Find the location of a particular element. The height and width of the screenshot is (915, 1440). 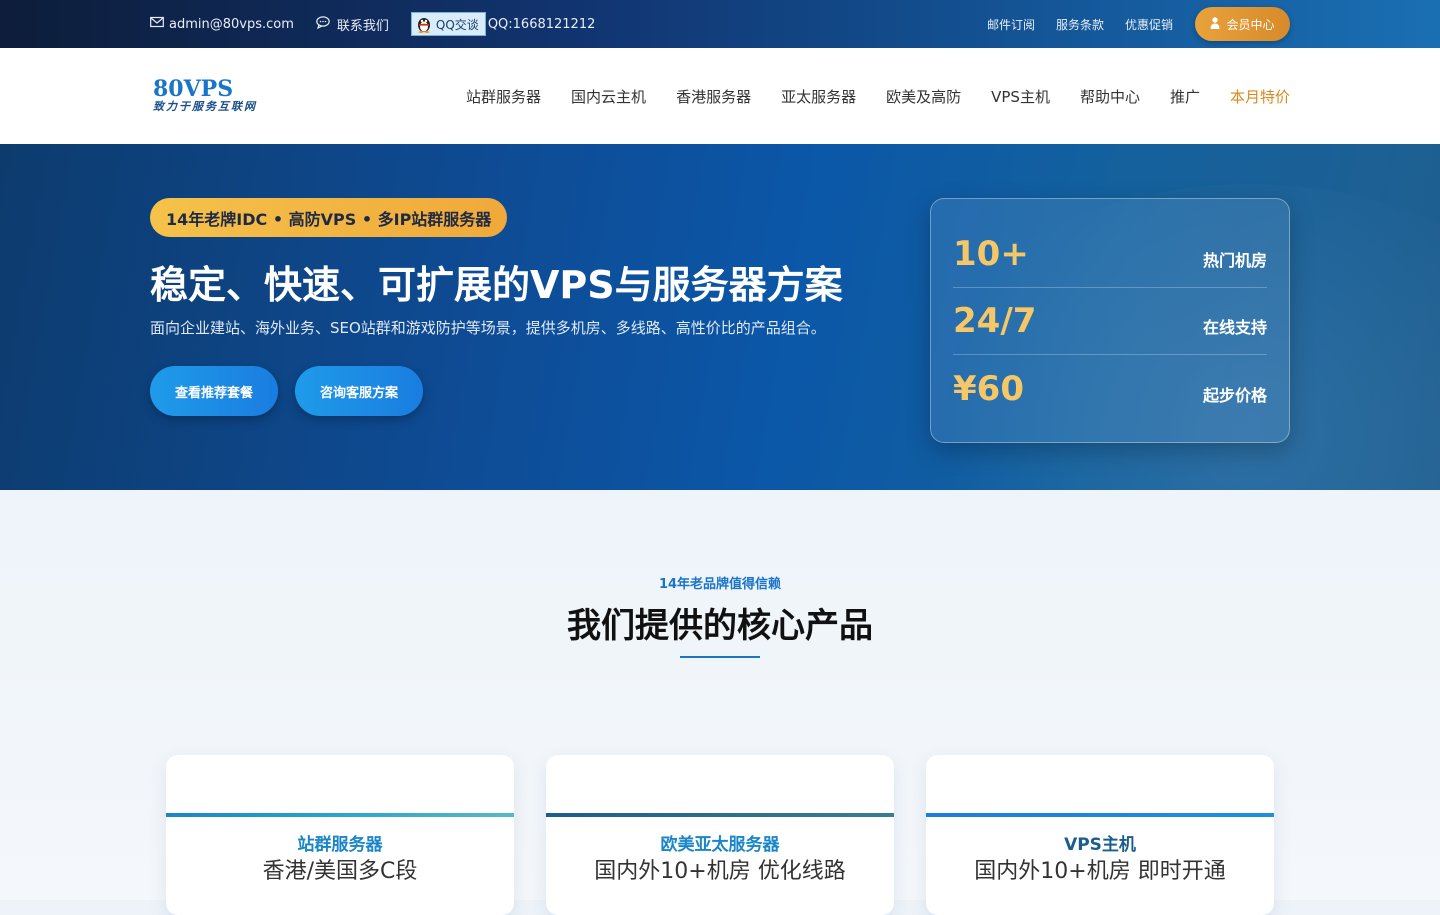

hero-title: 稳定、快速、可扩展的VPS与服务器方案 is located at coordinates (496, 285).